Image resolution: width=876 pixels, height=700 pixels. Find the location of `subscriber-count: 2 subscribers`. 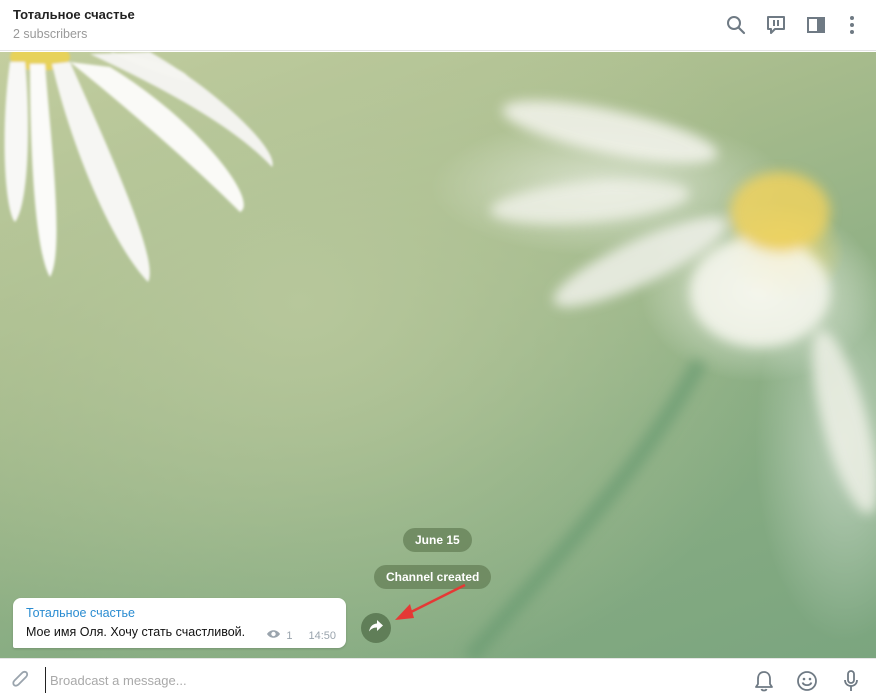

subscriber-count: 2 subscribers is located at coordinates (50, 34).